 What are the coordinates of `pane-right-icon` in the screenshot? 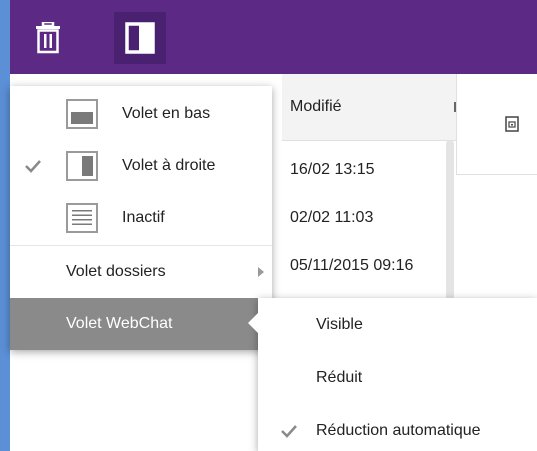 It's located at (82, 166).